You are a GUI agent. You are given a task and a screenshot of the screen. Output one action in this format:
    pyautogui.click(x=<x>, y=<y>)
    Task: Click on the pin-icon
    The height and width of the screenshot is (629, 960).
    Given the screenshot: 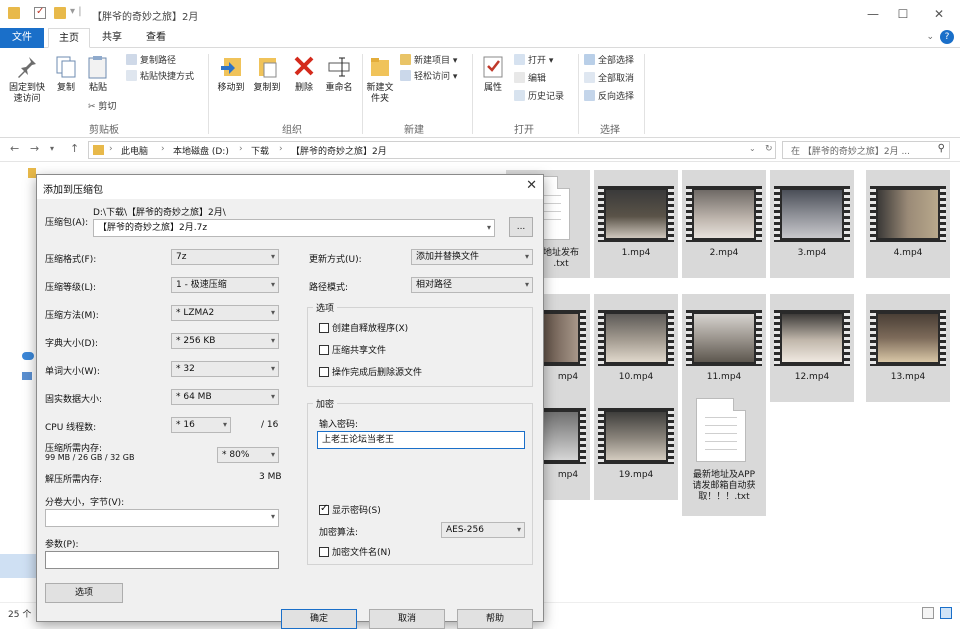 What is the action you would take?
    pyautogui.click(x=27, y=67)
    